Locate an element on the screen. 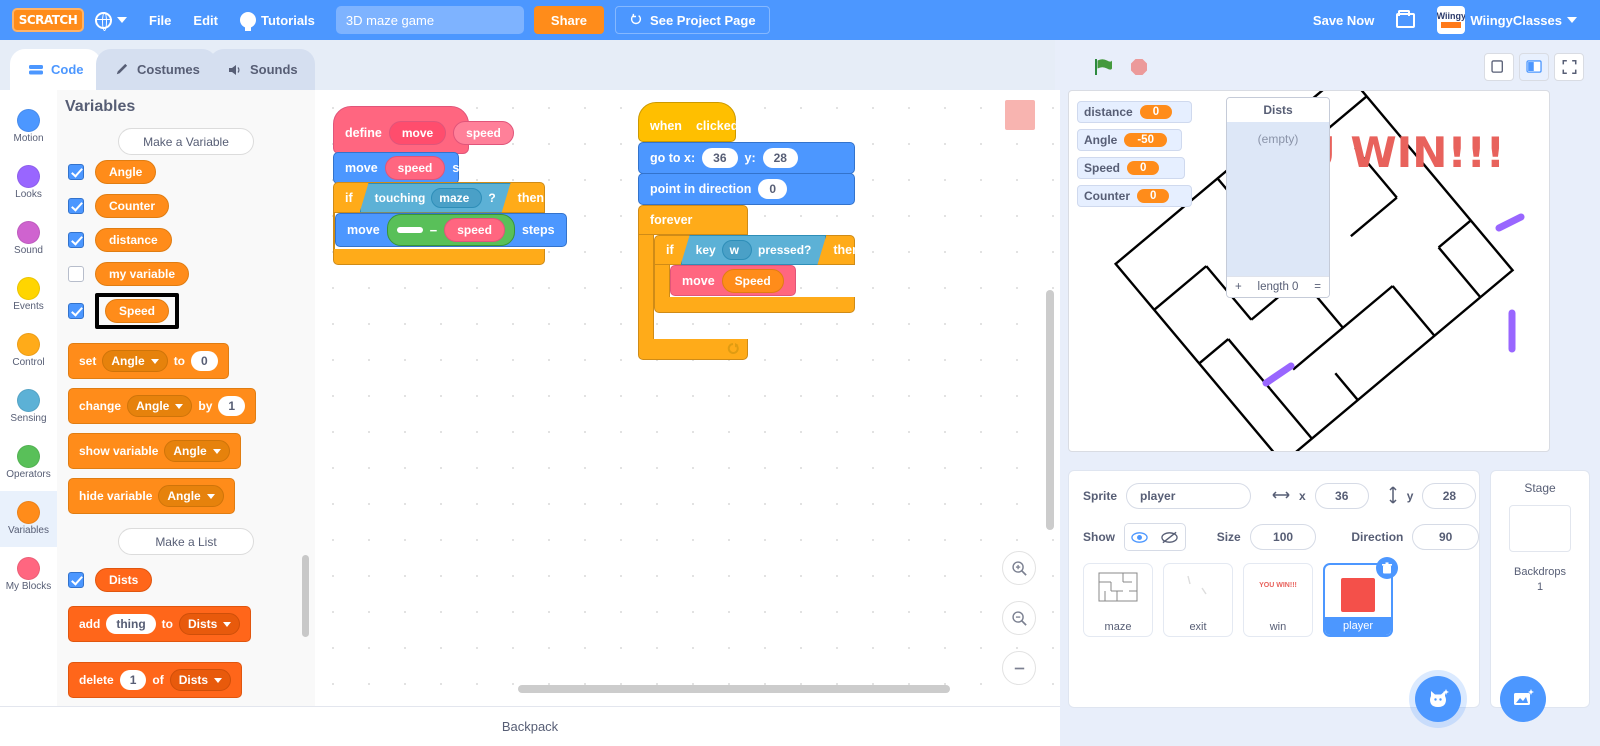 This screenshot has width=1600, height=746. block-move-steps: move speed steps is located at coordinates (409, 168).